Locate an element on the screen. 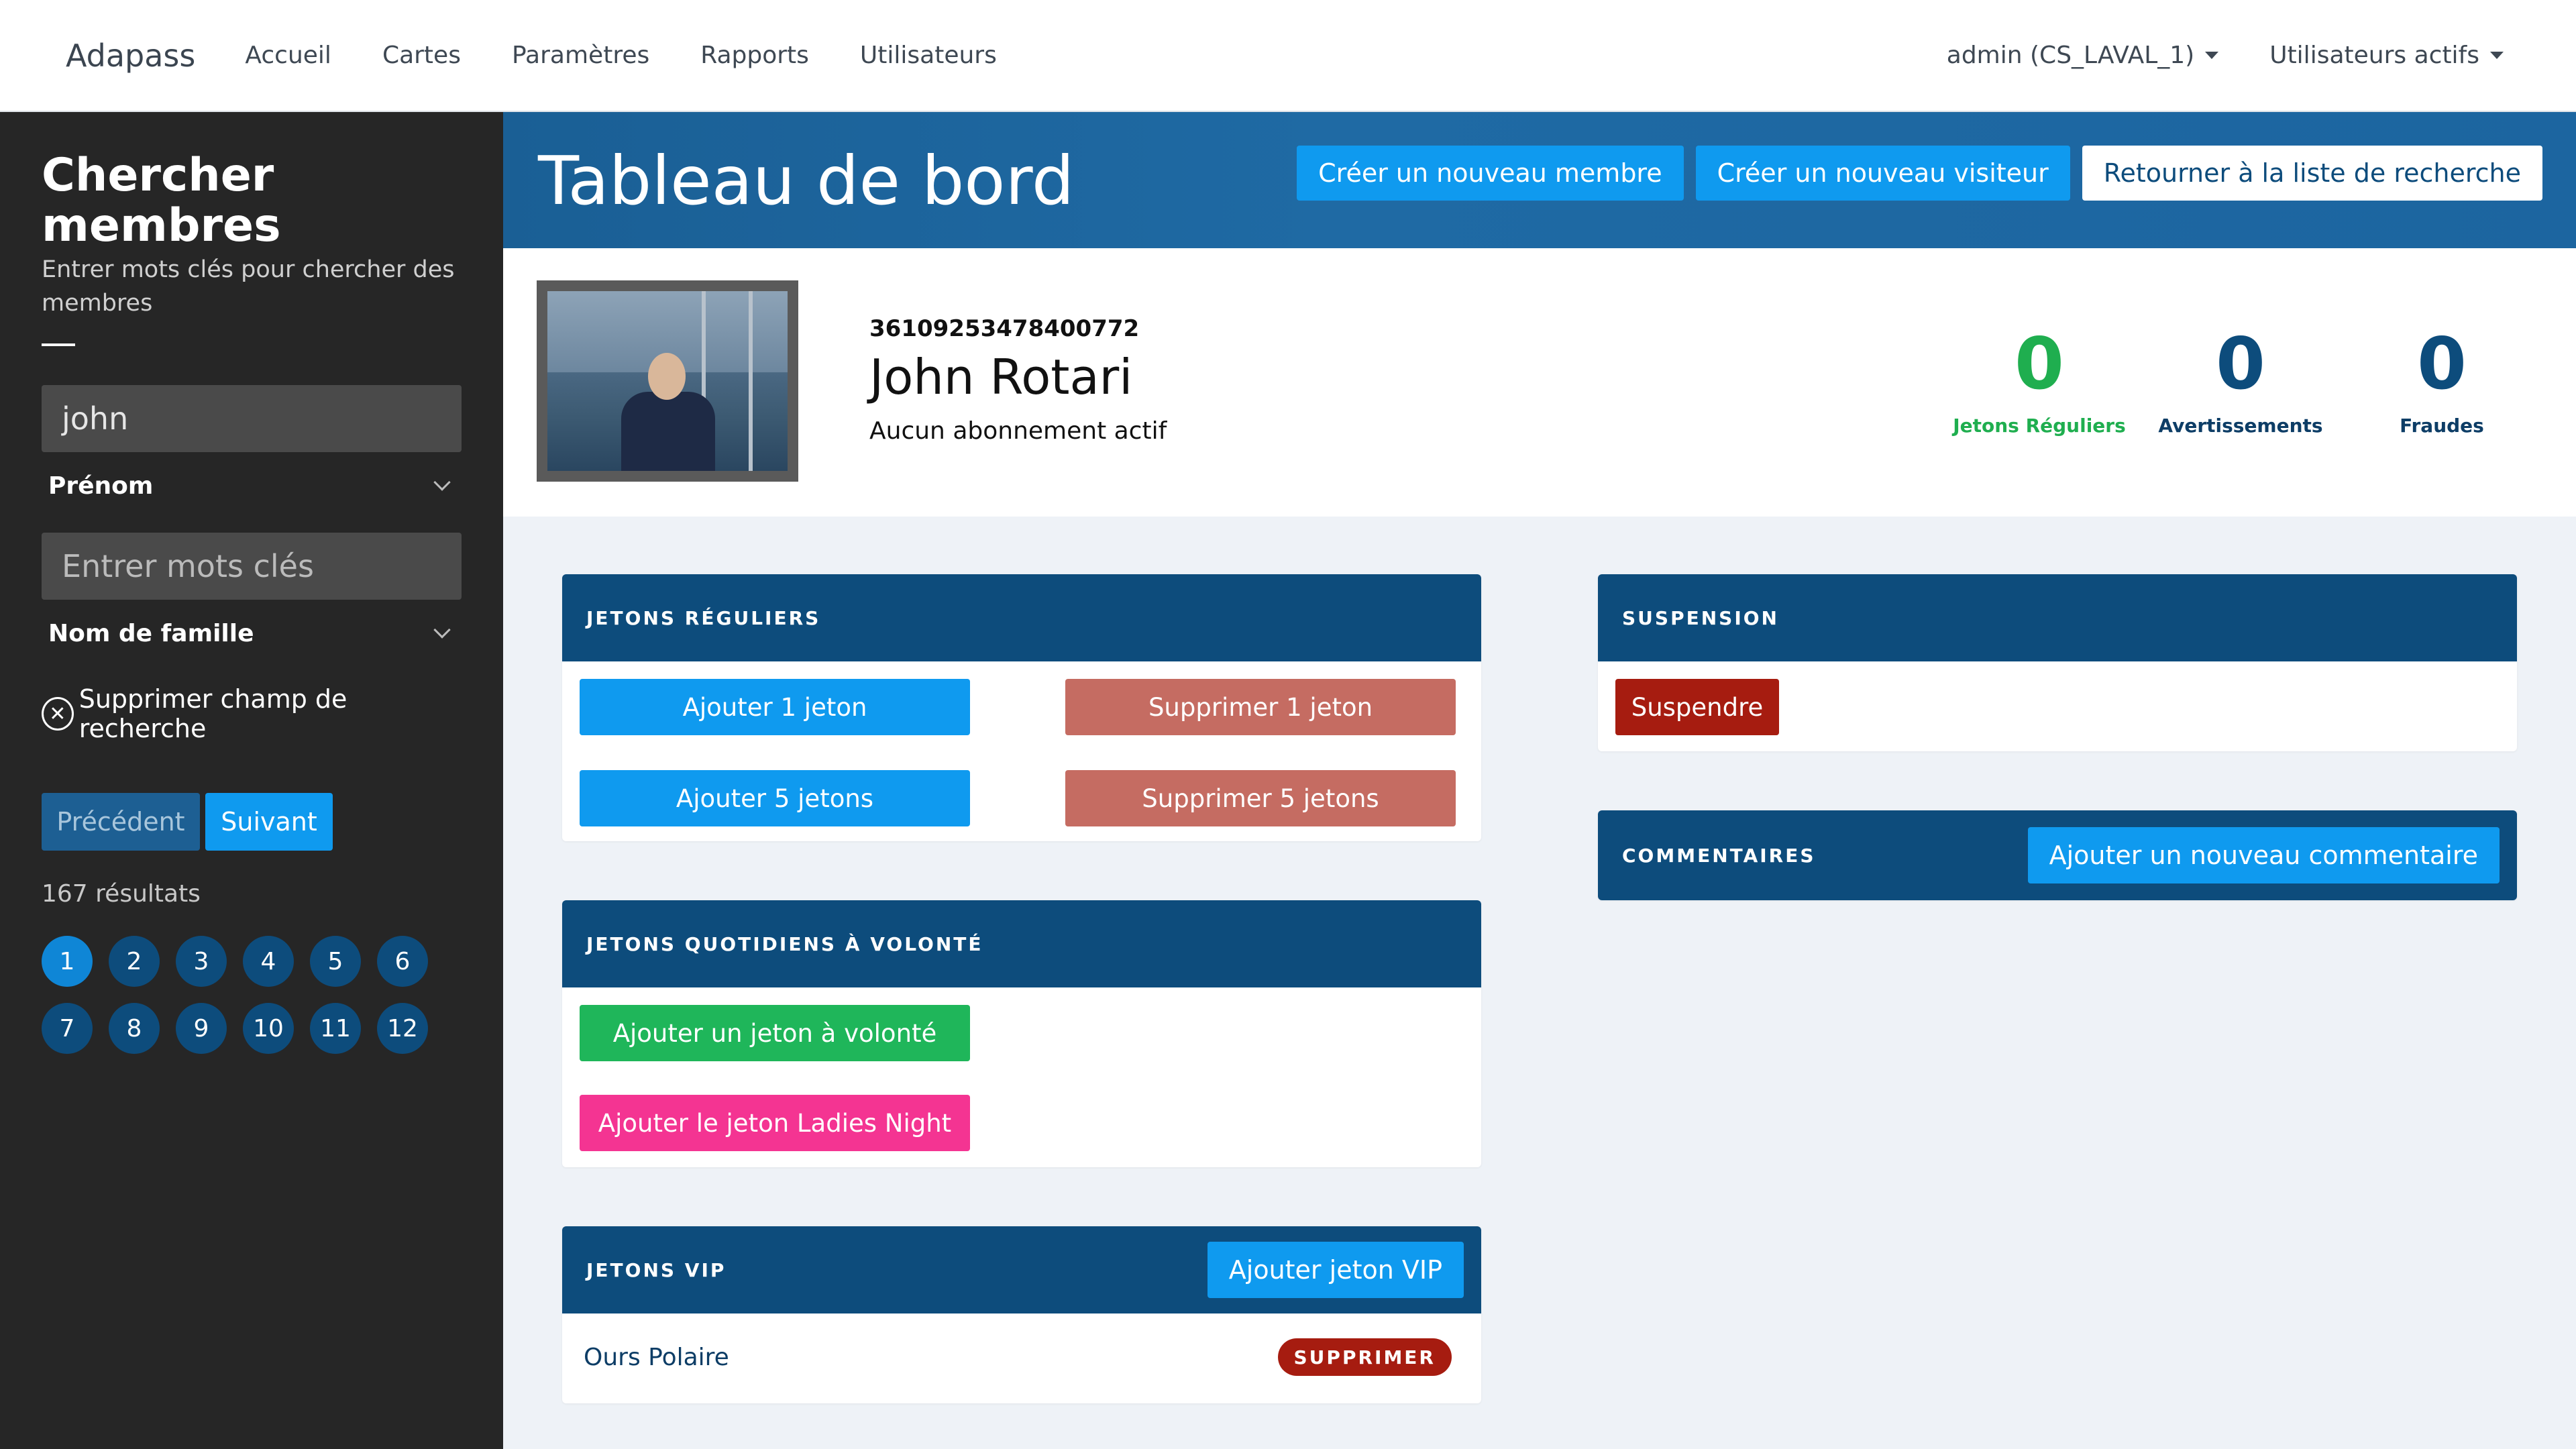 The image size is (2576, 1449). stat-regular-tokens: 0 Jetons Réguliers is located at coordinates (2039, 383).